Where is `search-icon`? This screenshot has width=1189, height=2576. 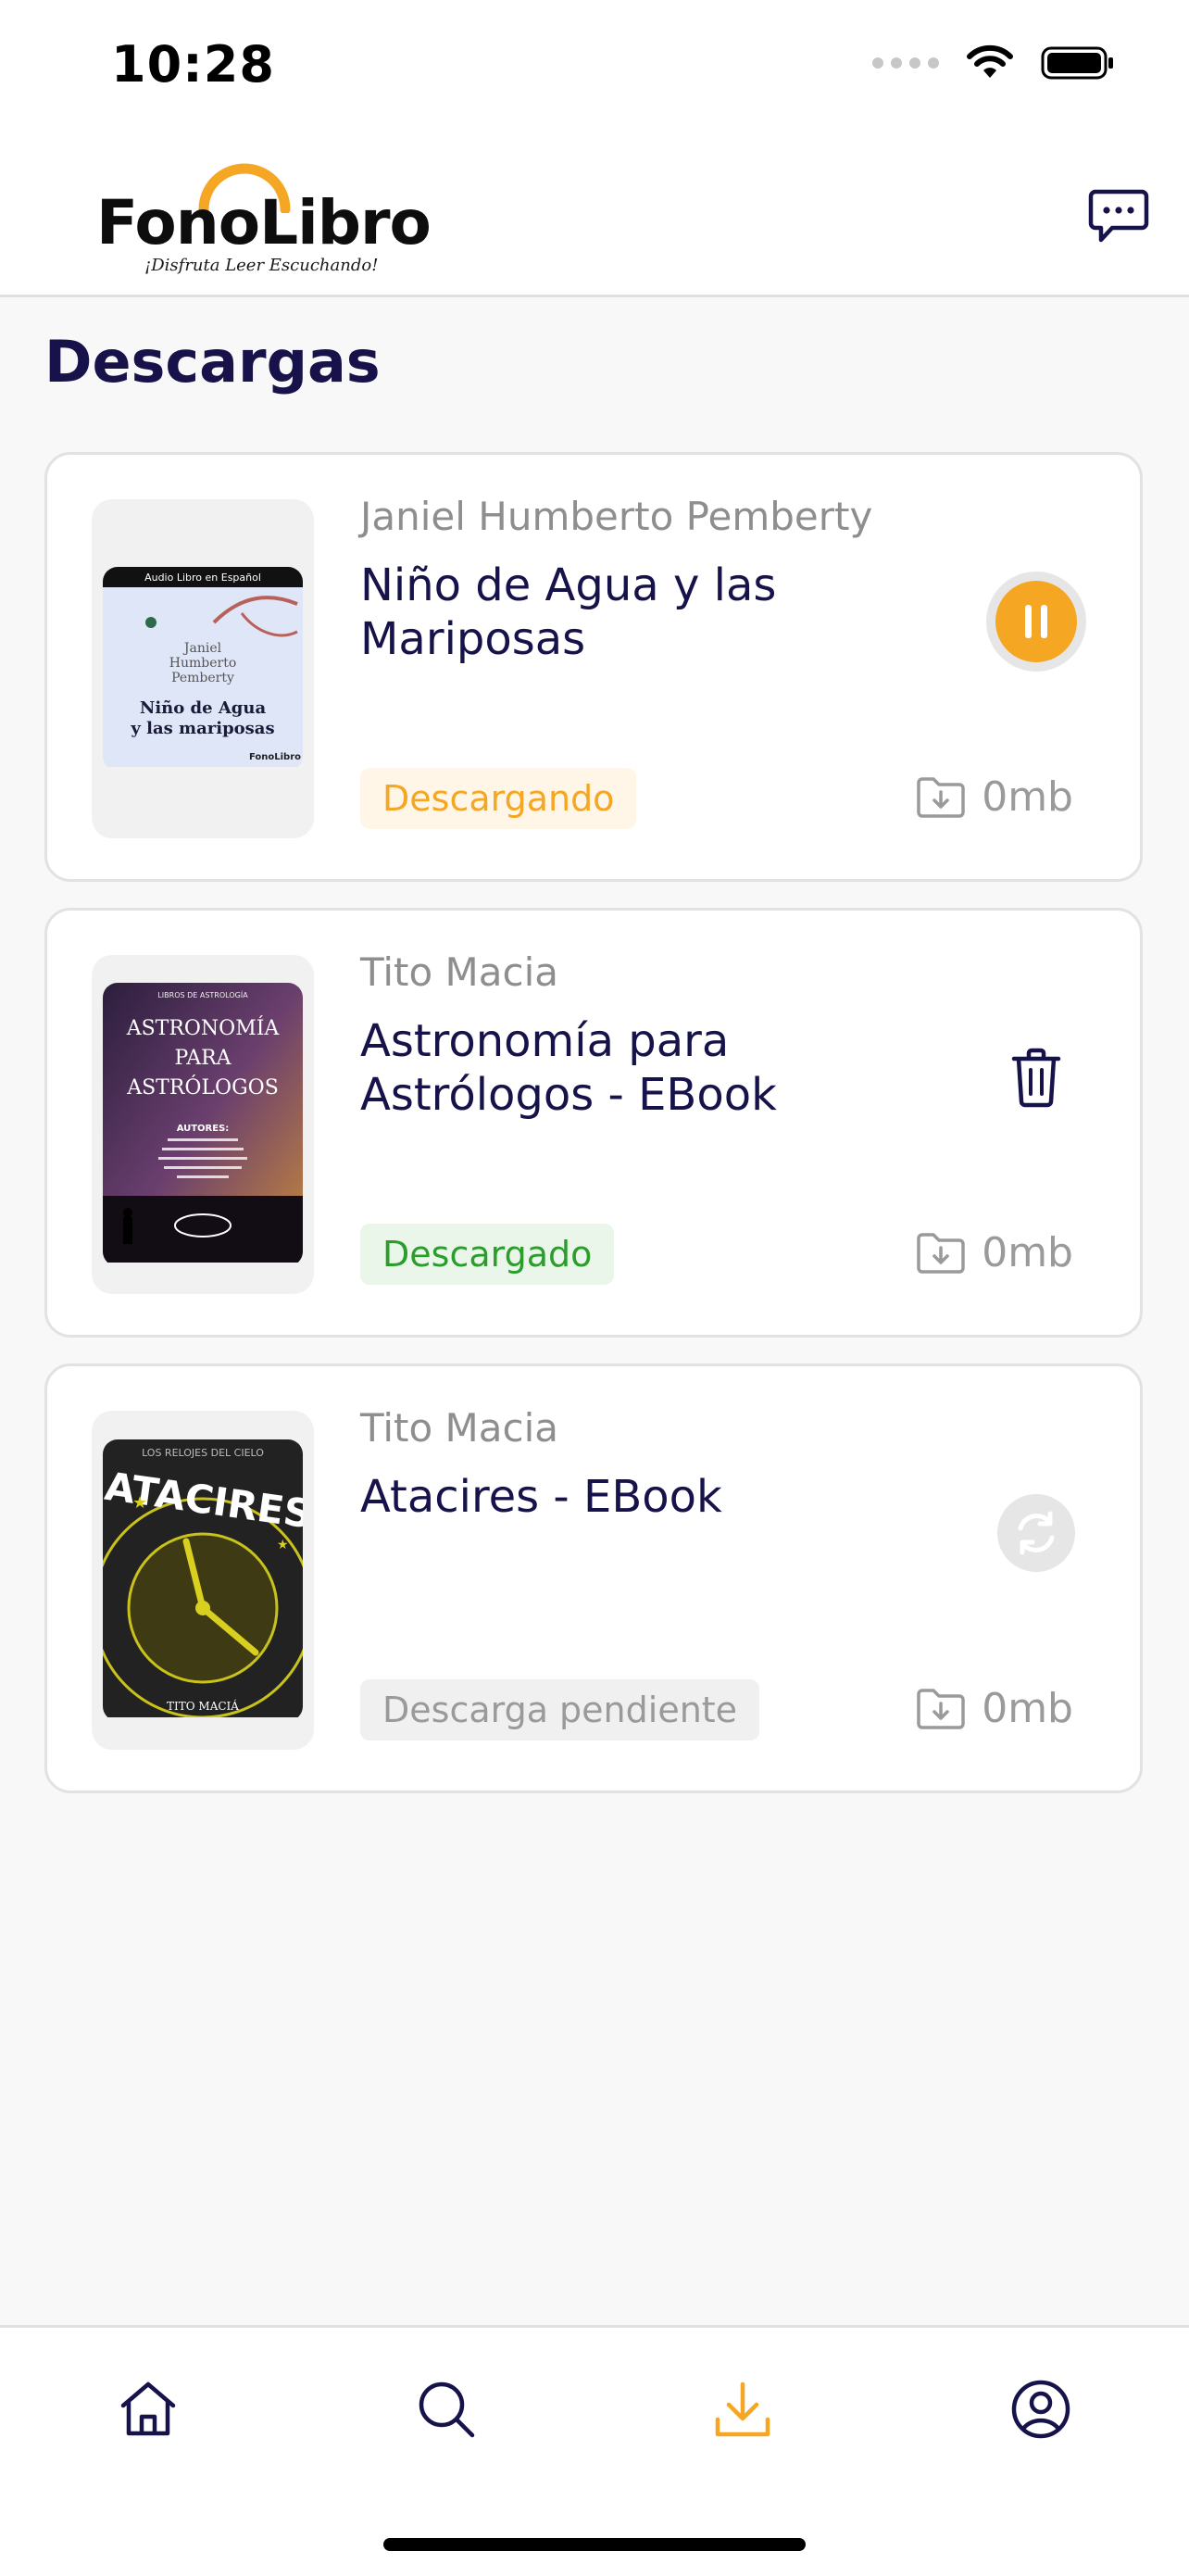
search-icon is located at coordinates (447, 2409).